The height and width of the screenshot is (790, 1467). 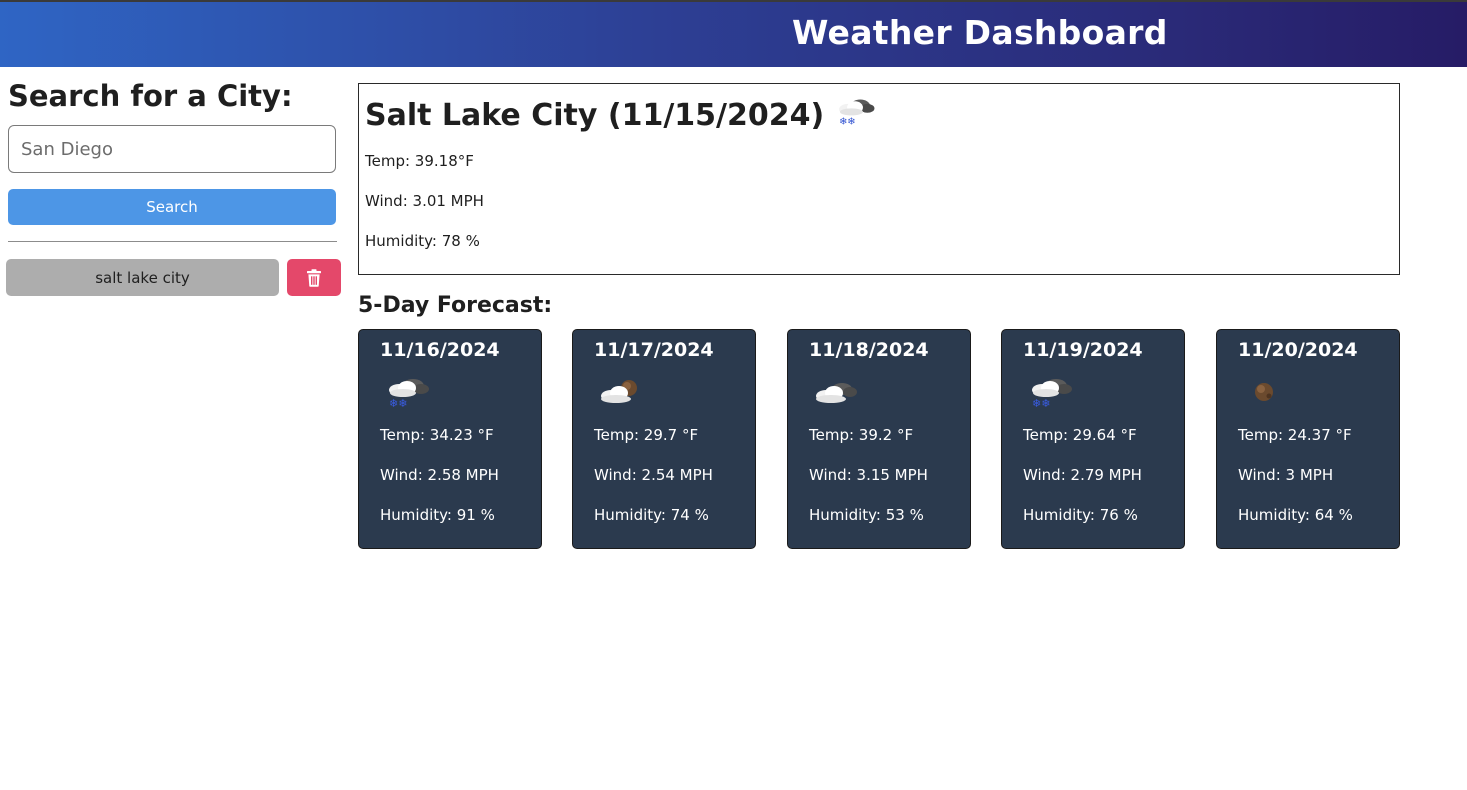 What do you see at coordinates (172, 207) in the screenshot?
I see `search-button: Search` at bounding box center [172, 207].